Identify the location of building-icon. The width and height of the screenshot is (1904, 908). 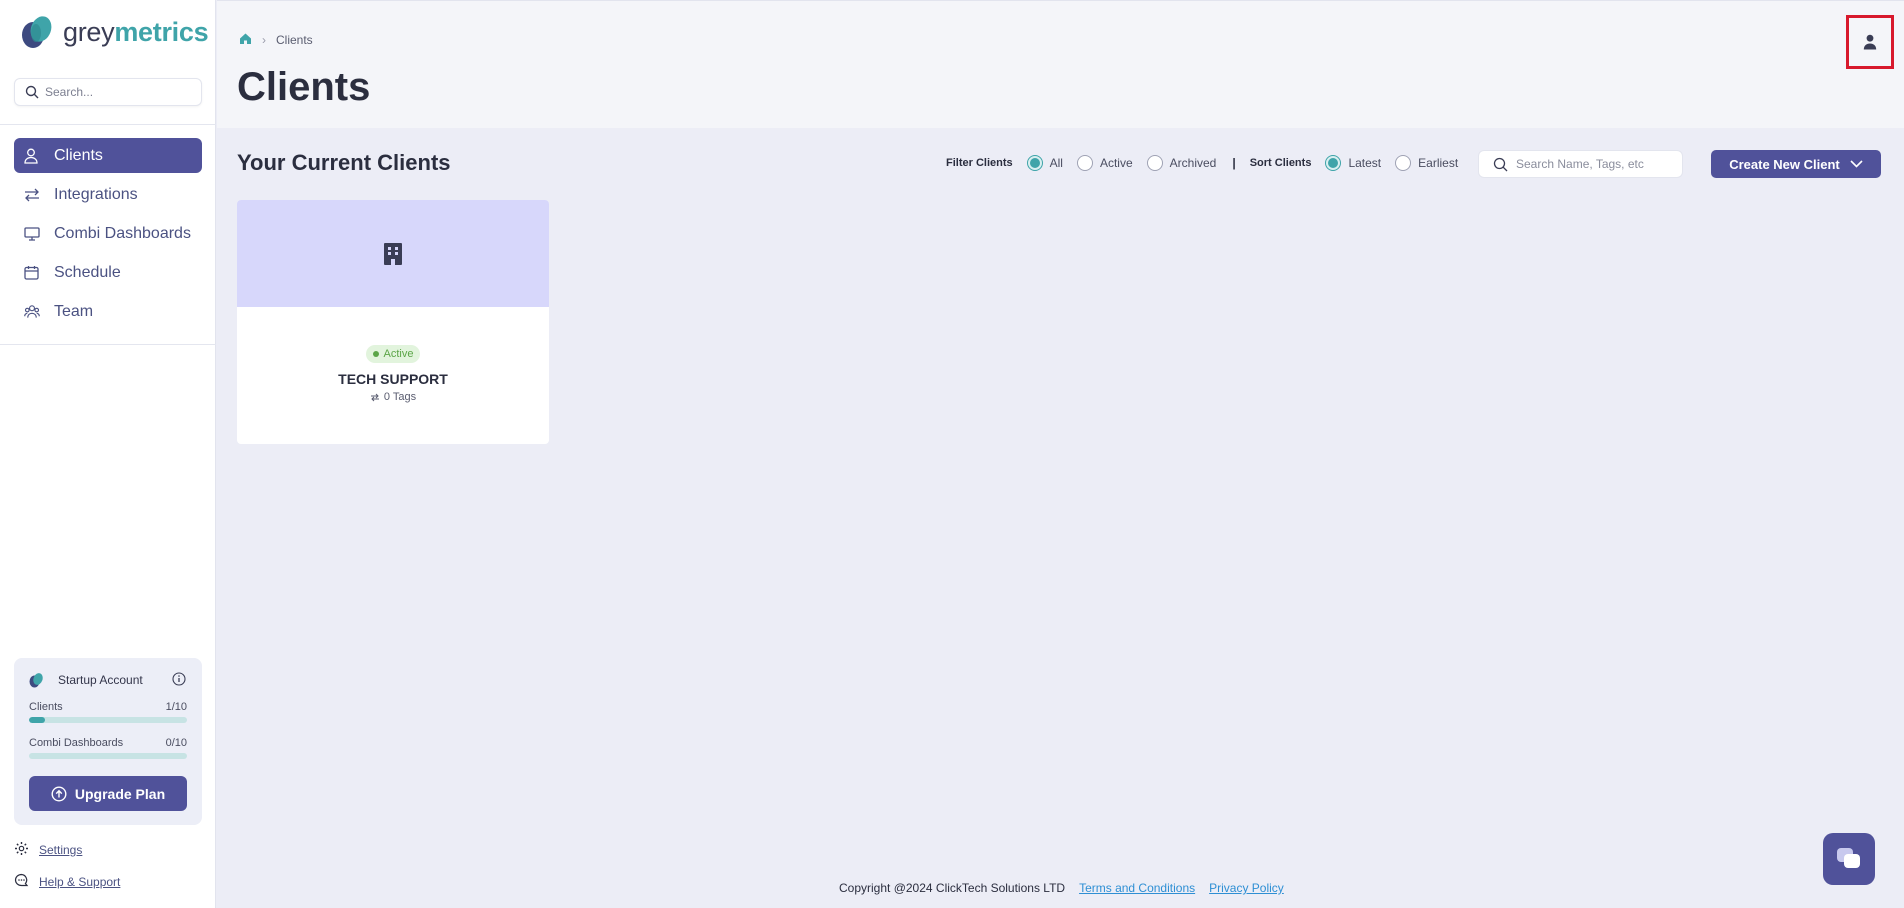
(393, 253).